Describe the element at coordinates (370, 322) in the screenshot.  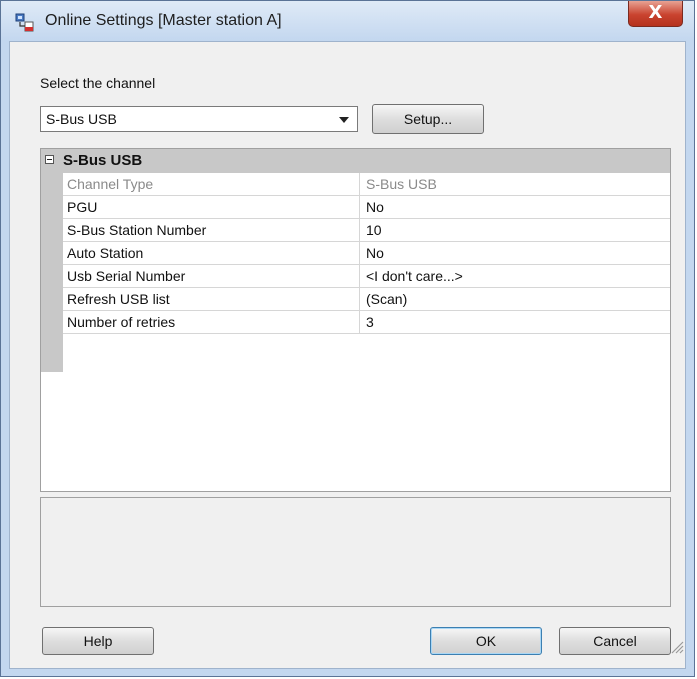
I see `property-value: 3` at that location.